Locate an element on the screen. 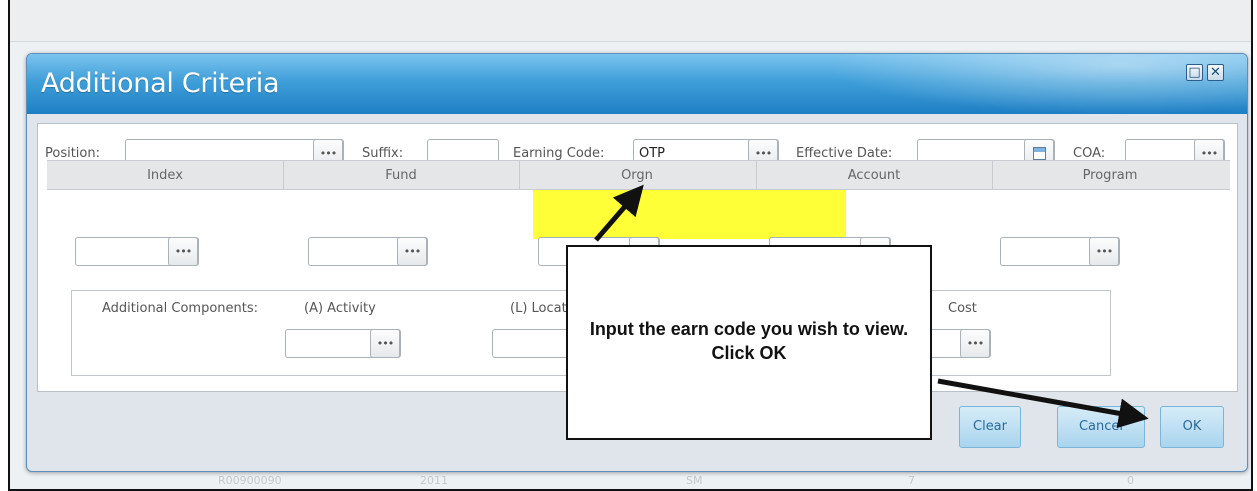  arrow-to-earning-code is located at coordinates (619, 213).